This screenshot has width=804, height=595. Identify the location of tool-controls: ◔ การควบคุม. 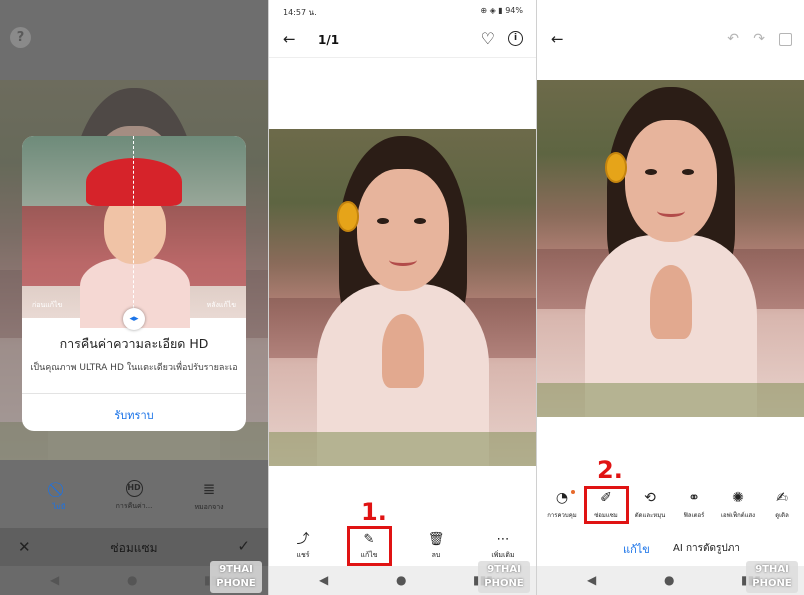
(562, 505).